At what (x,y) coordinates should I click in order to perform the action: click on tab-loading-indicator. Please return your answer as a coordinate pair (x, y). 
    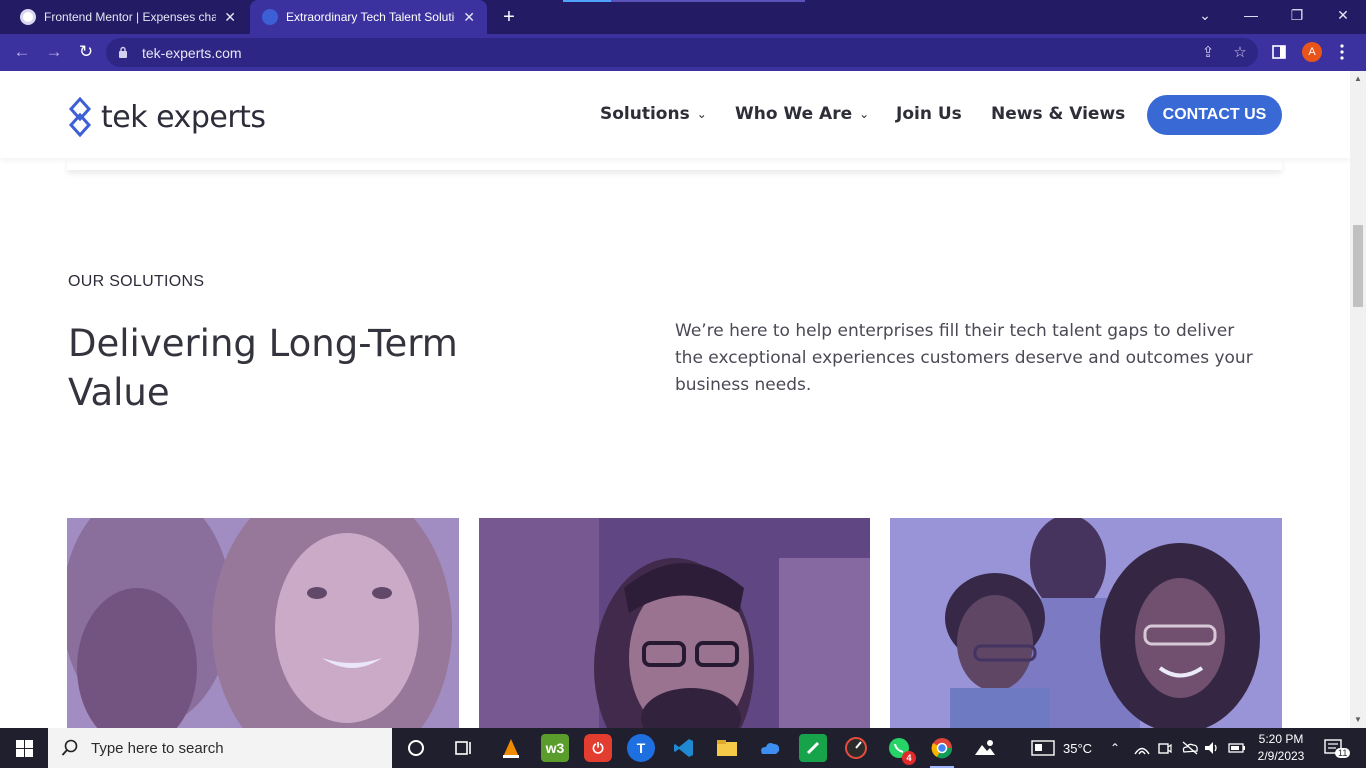
    Looking at the image, I should click on (684, 1).